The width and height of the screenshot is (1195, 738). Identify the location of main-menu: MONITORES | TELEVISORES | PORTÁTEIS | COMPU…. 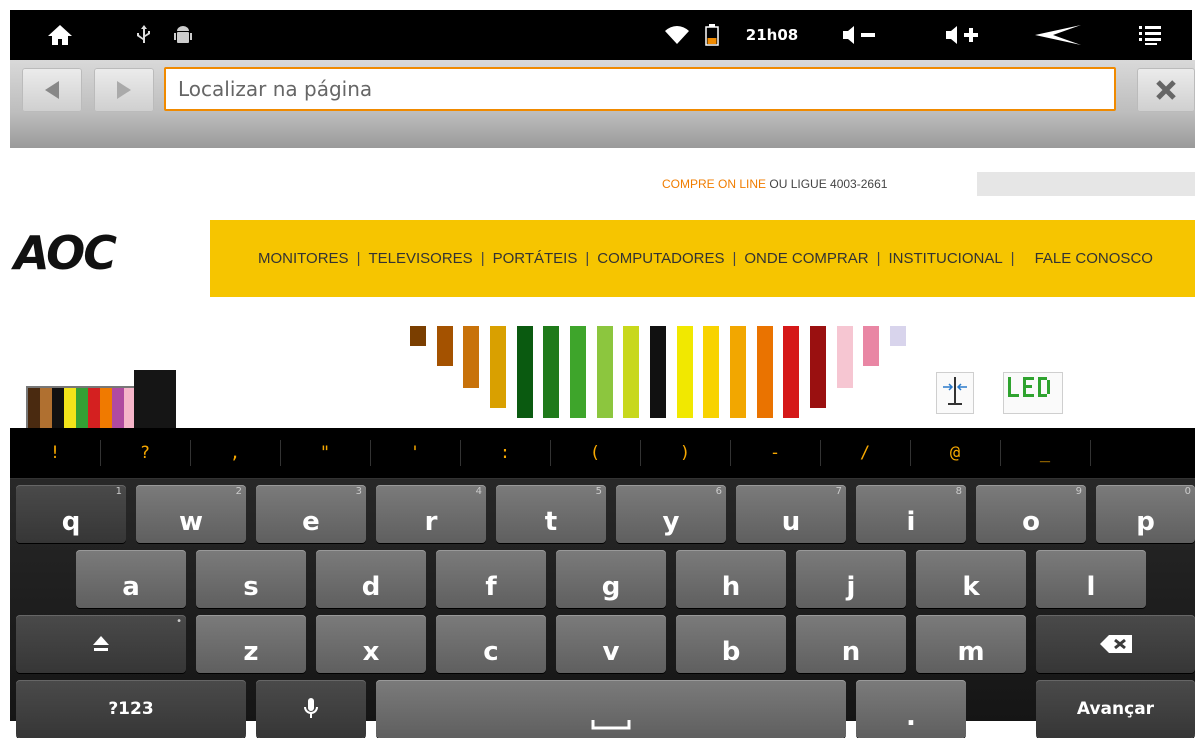
(705, 258).